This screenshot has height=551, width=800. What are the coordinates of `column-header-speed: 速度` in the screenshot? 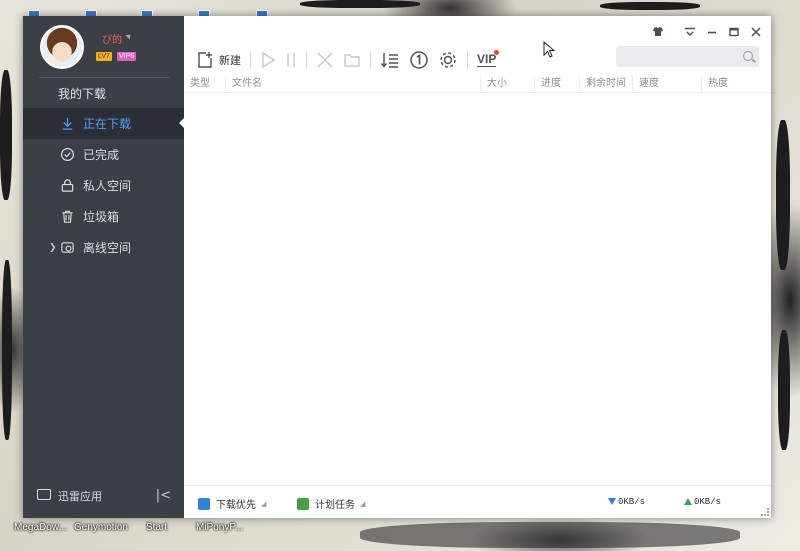 It's located at (667, 84).